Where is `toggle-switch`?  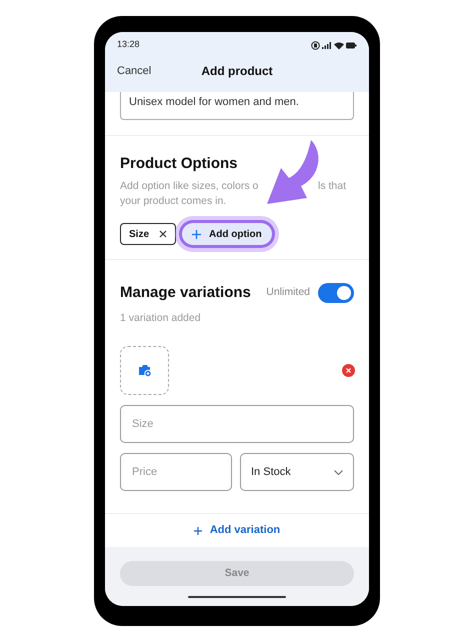
toggle-switch is located at coordinates (336, 293).